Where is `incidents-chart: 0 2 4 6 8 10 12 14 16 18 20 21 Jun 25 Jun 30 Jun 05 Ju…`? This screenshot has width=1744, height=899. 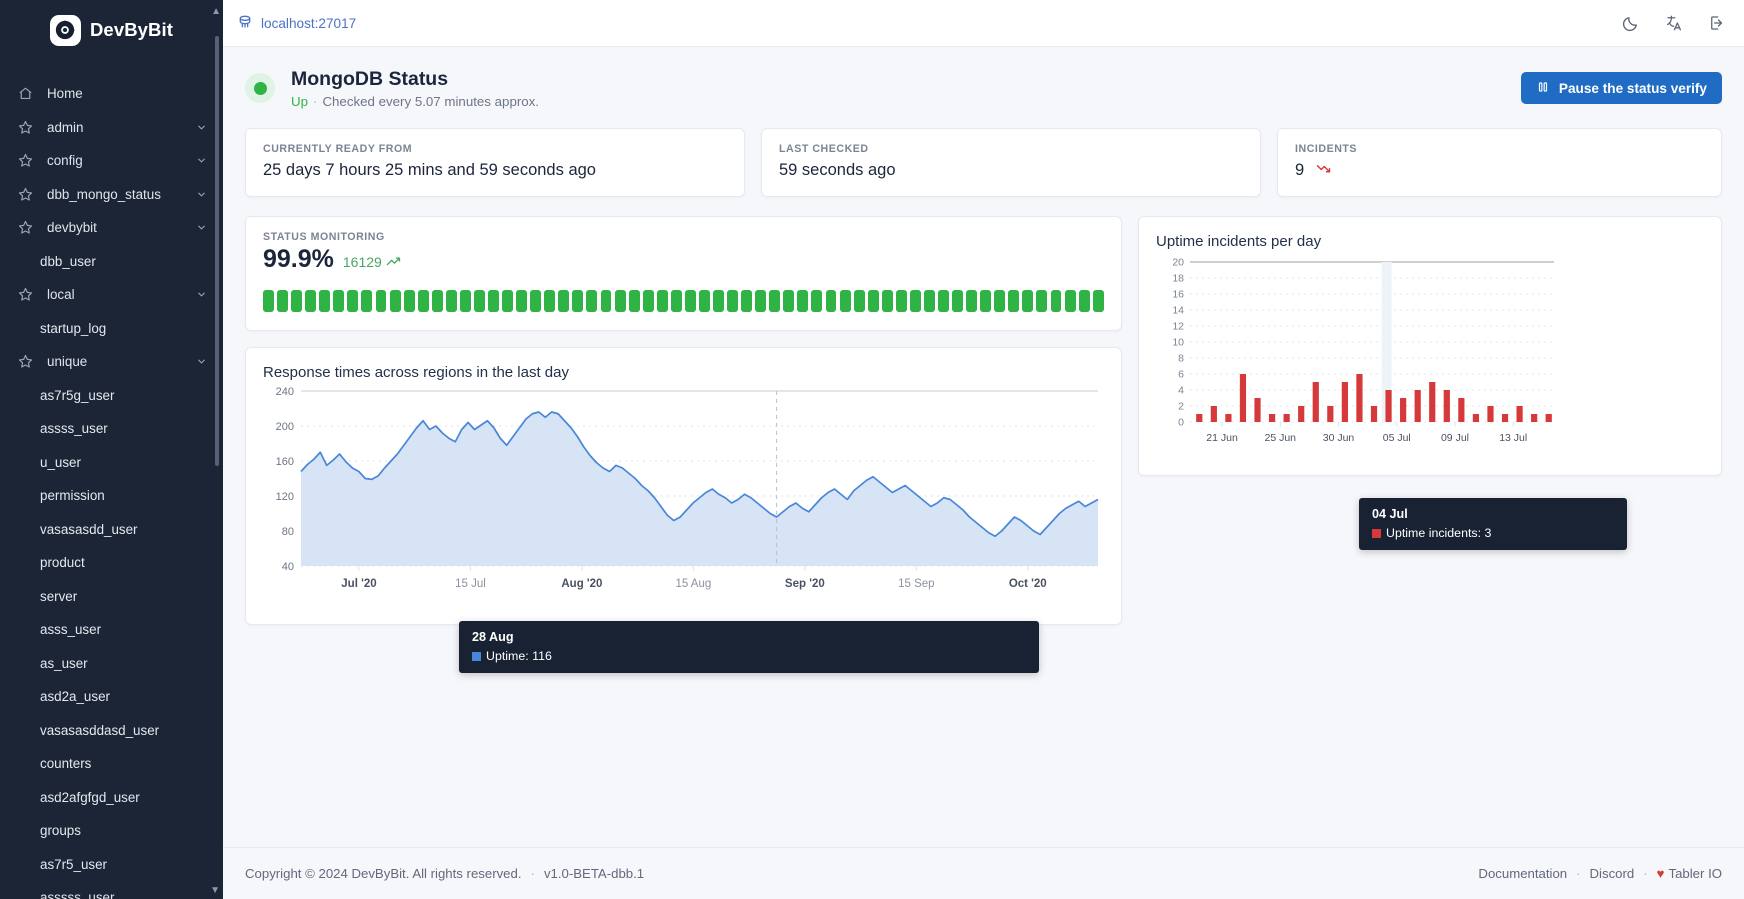
incidents-chart: 0 2 4 6 8 10 12 14 16 18 20 21 Jun 25 Jun 30 Jun 05 Ju… is located at coordinates (1358, 357).